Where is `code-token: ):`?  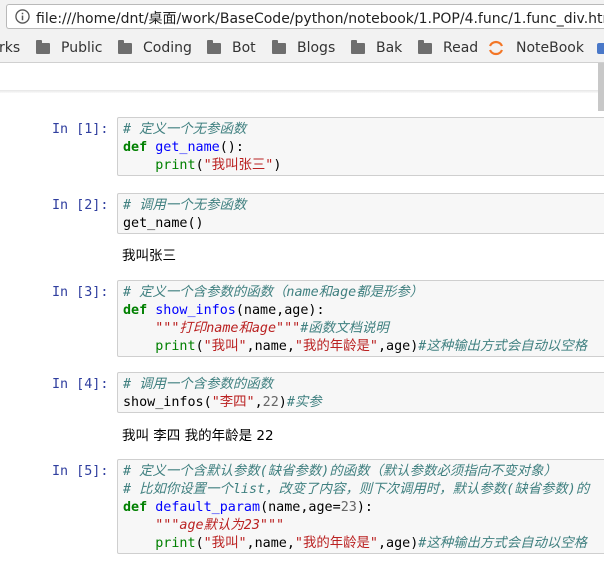
code-token: ): is located at coordinates (364, 507).